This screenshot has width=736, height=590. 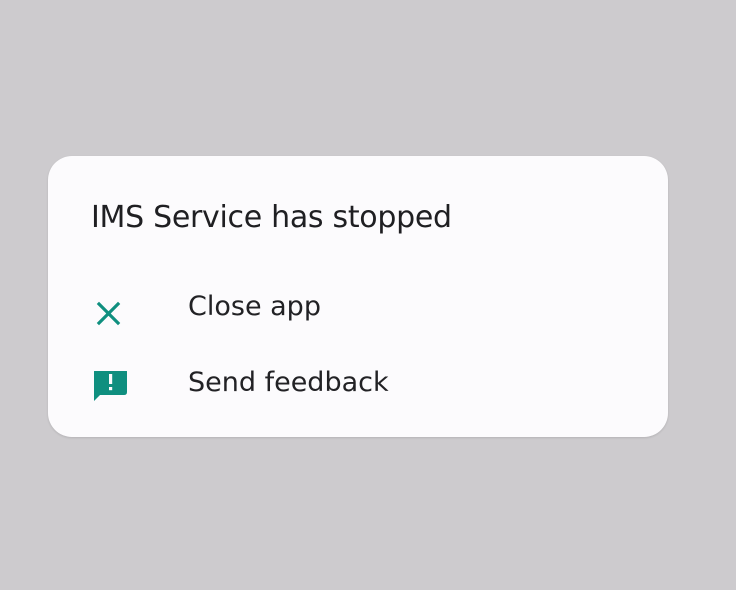 I want to click on close-app-button: Close app, so click(x=358, y=310).